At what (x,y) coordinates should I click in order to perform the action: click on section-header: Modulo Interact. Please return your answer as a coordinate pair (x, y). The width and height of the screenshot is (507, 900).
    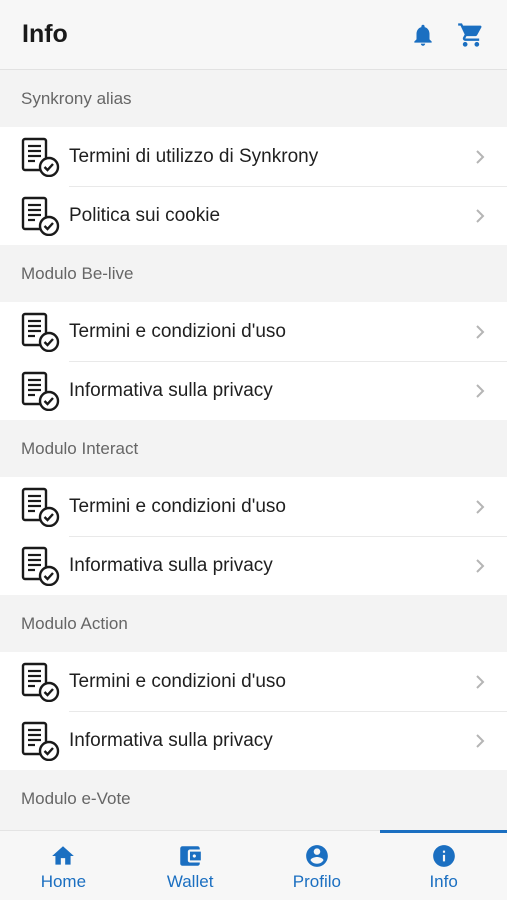
    Looking at the image, I should click on (253, 448).